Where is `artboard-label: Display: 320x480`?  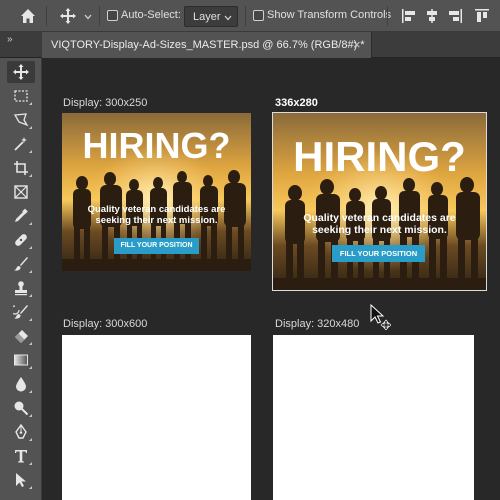 artboard-label: Display: 320x480 is located at coordinates (317, 324).